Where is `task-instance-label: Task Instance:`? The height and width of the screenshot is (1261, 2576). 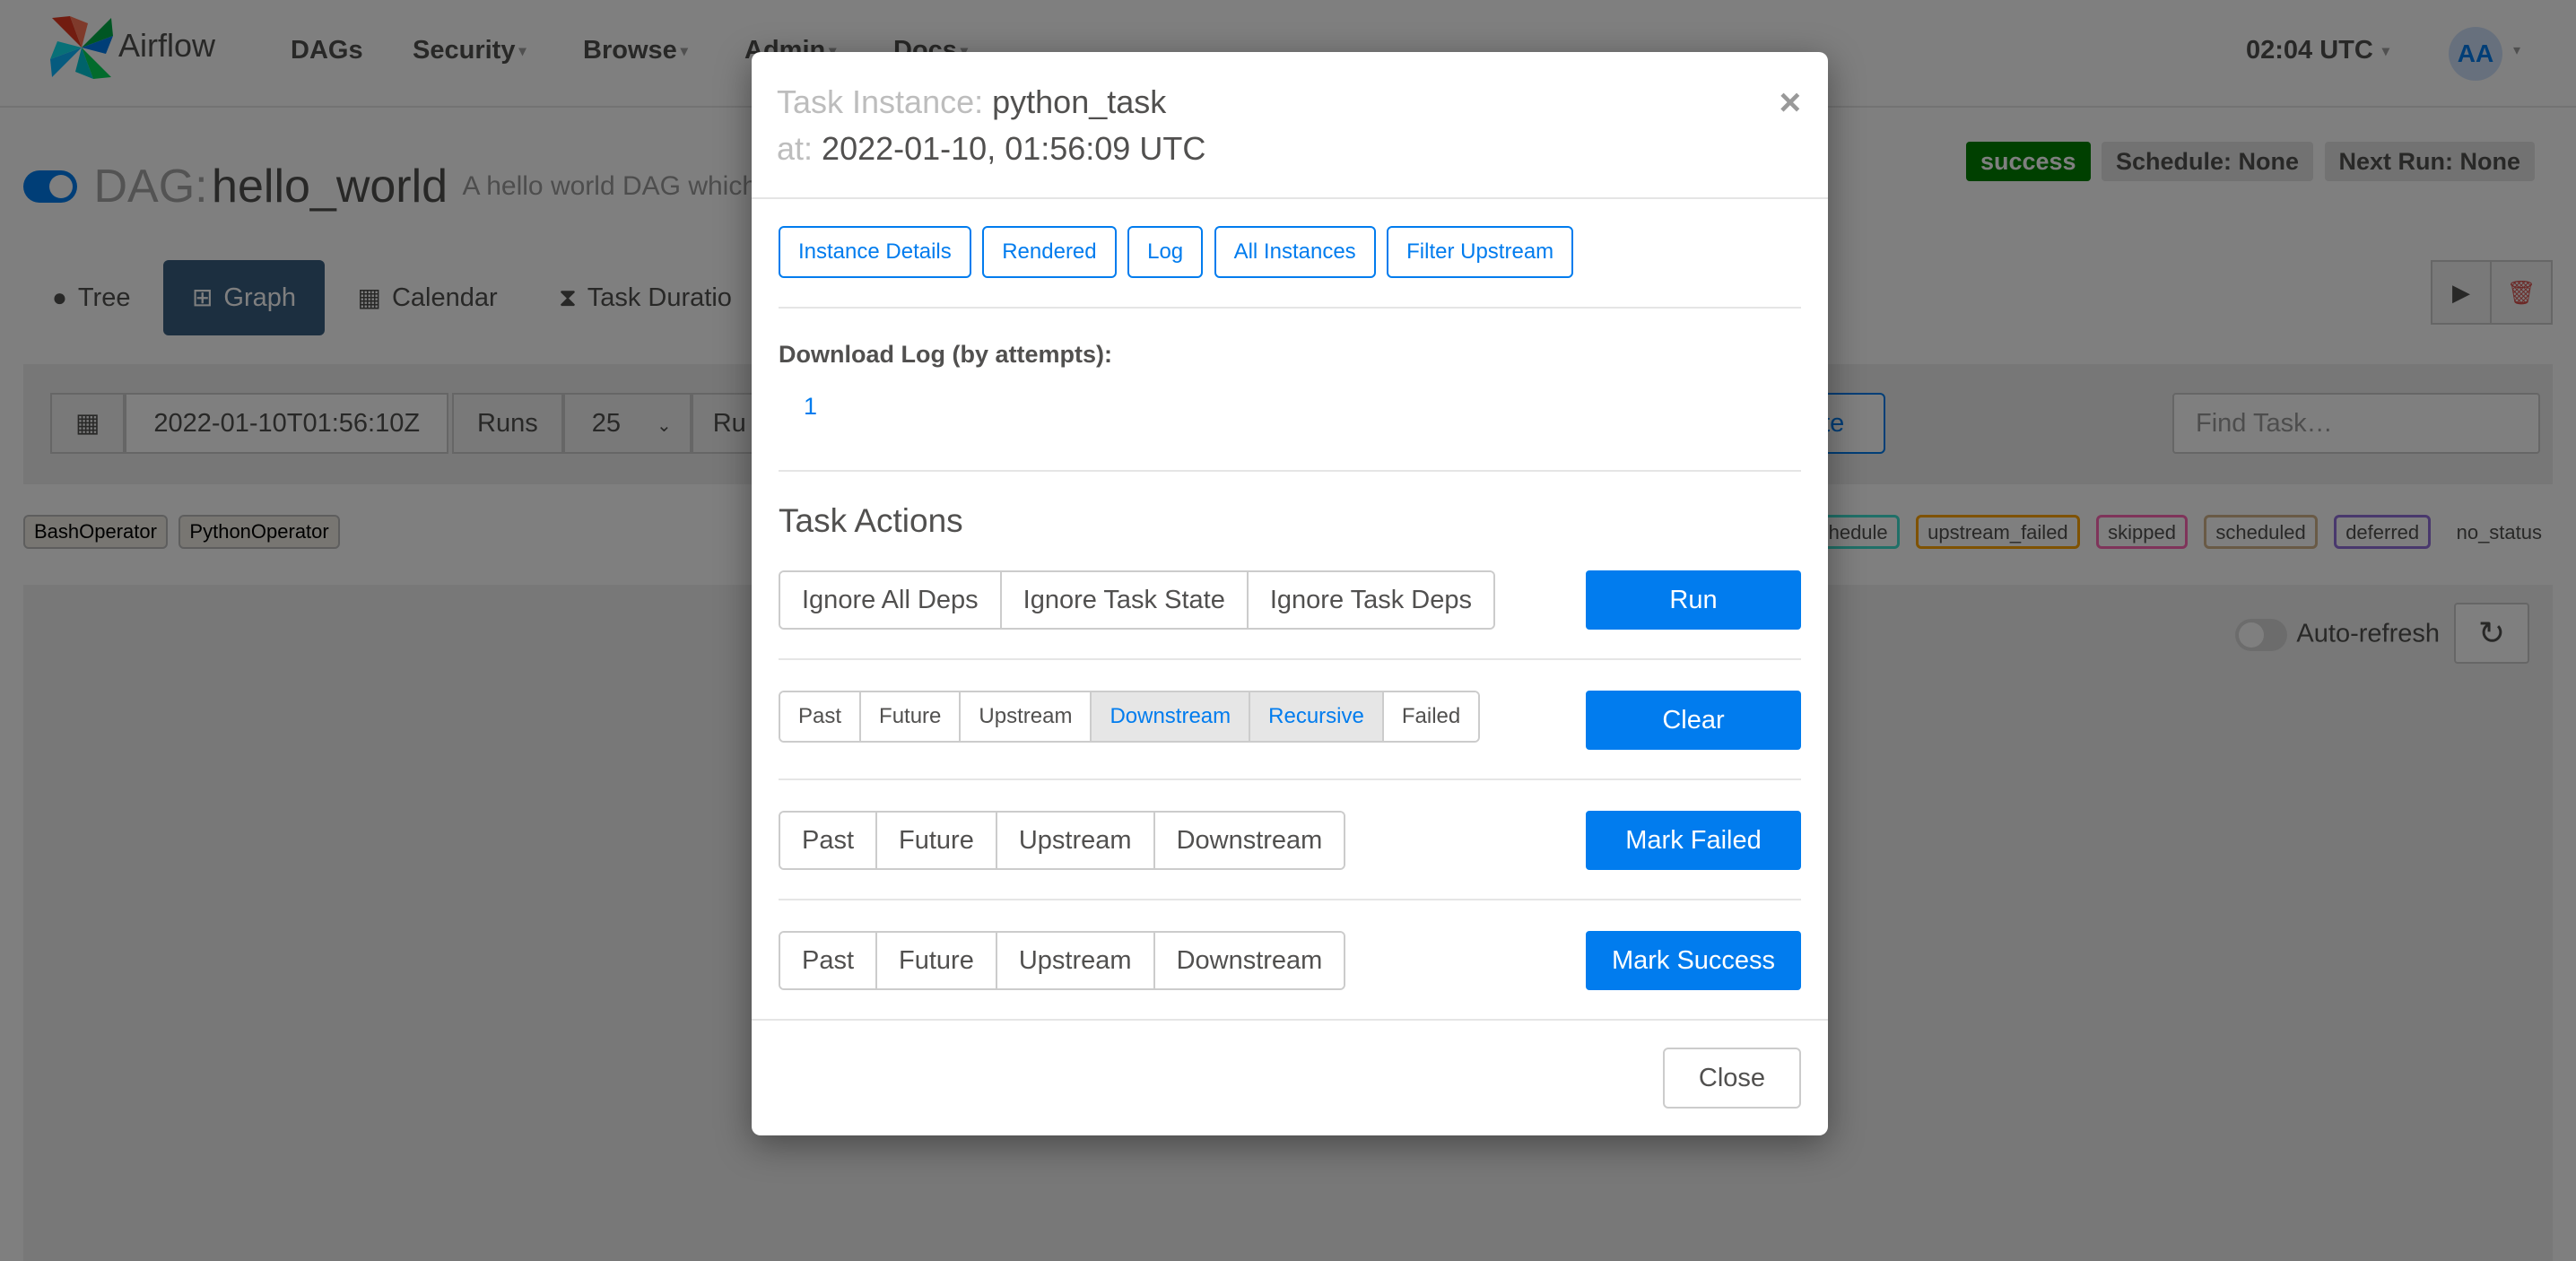
task-instance-label: Task Instance: is located at coordinates (880, 101).